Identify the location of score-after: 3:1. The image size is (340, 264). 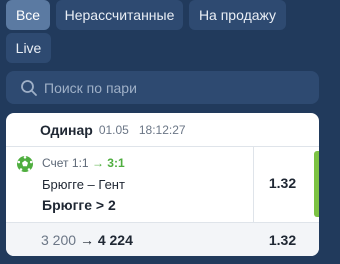
(116, 163).